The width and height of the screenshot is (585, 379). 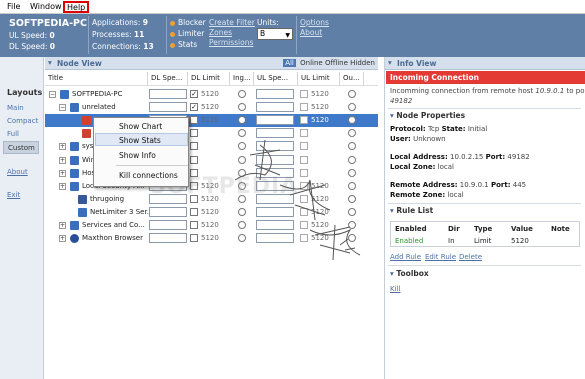 I want to click on filter-online: Online, so click(x=311, y=63).